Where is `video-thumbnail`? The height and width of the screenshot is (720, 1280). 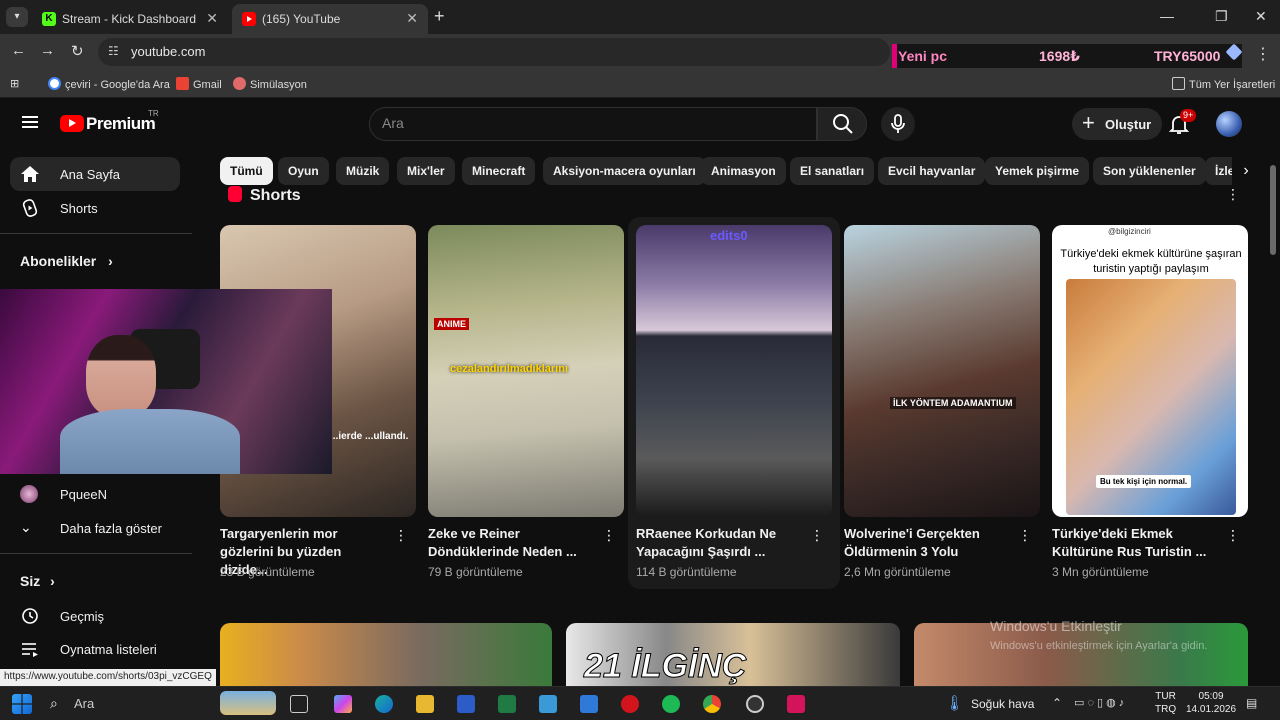 video-thumbnail is located at coordinates (386, 654).